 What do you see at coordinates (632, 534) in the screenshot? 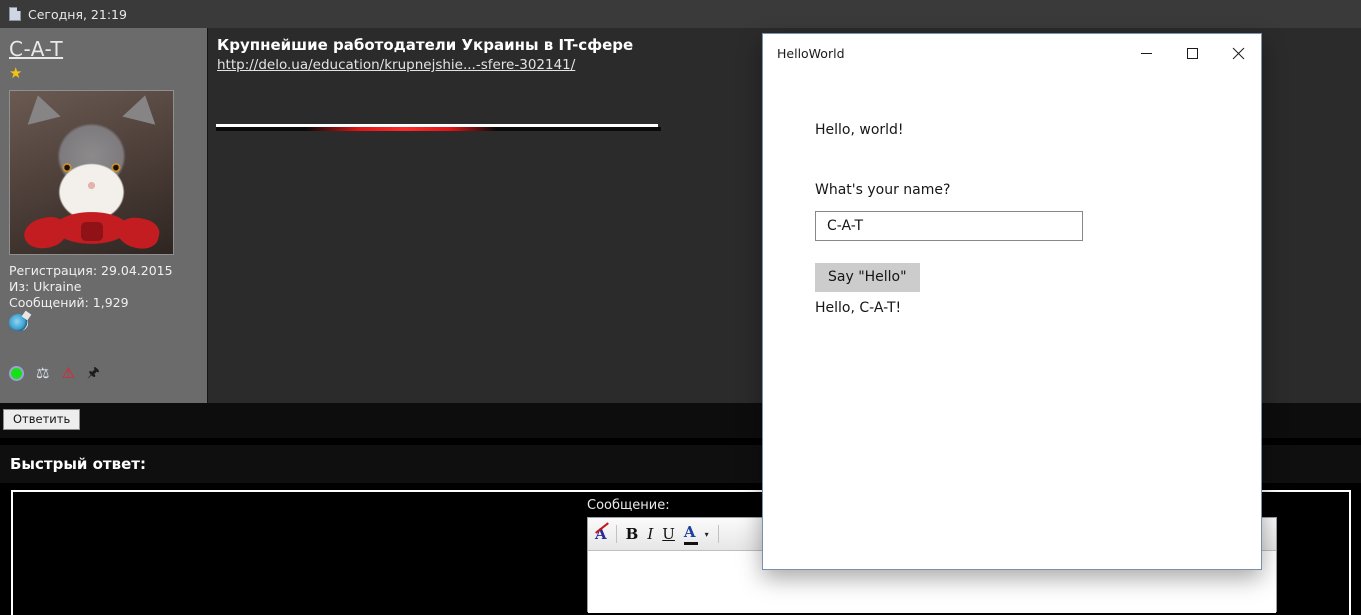
I see `bold-icon: B` at bounding box center [632, 534].